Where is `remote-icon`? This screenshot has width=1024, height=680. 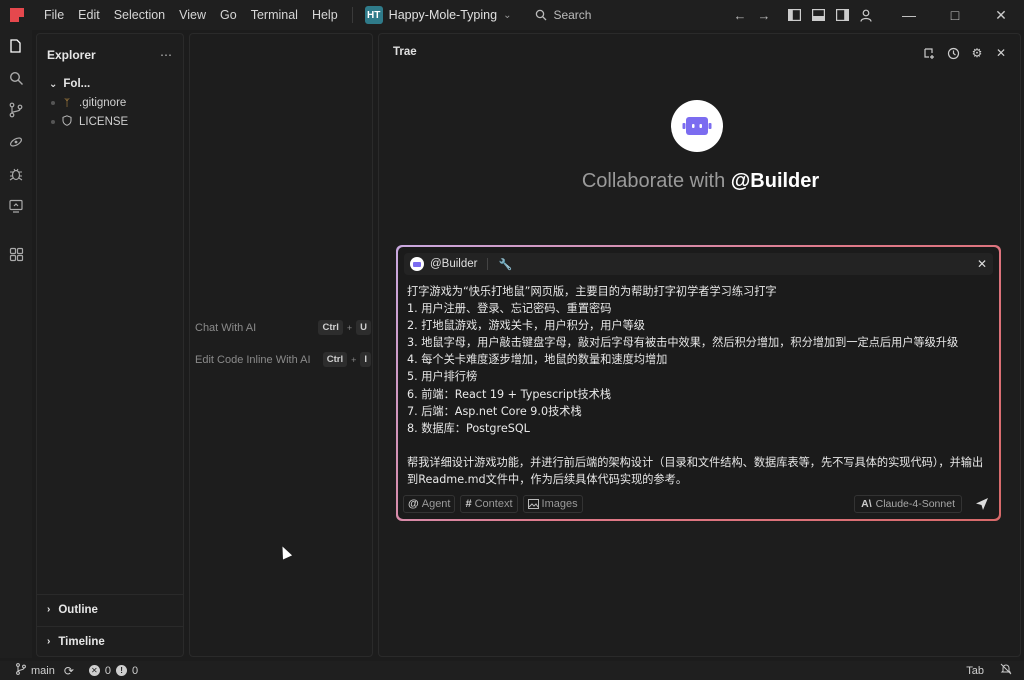
remote-icon is located at coordinates (16, 142).